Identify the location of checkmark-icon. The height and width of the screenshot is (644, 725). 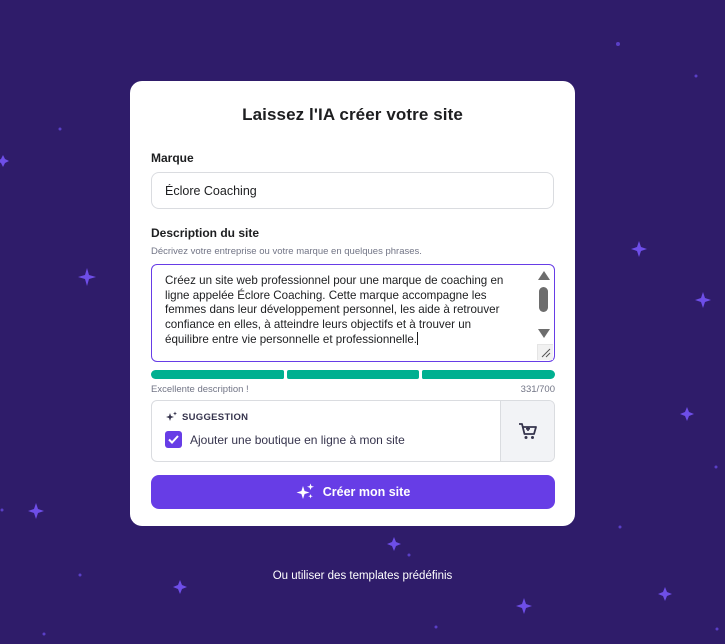
(173, 439).